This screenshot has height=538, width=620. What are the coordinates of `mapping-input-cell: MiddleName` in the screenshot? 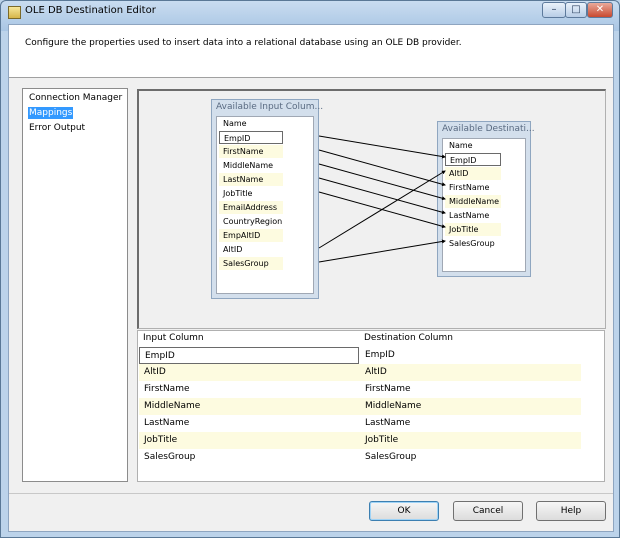 It's located at (249, 406).